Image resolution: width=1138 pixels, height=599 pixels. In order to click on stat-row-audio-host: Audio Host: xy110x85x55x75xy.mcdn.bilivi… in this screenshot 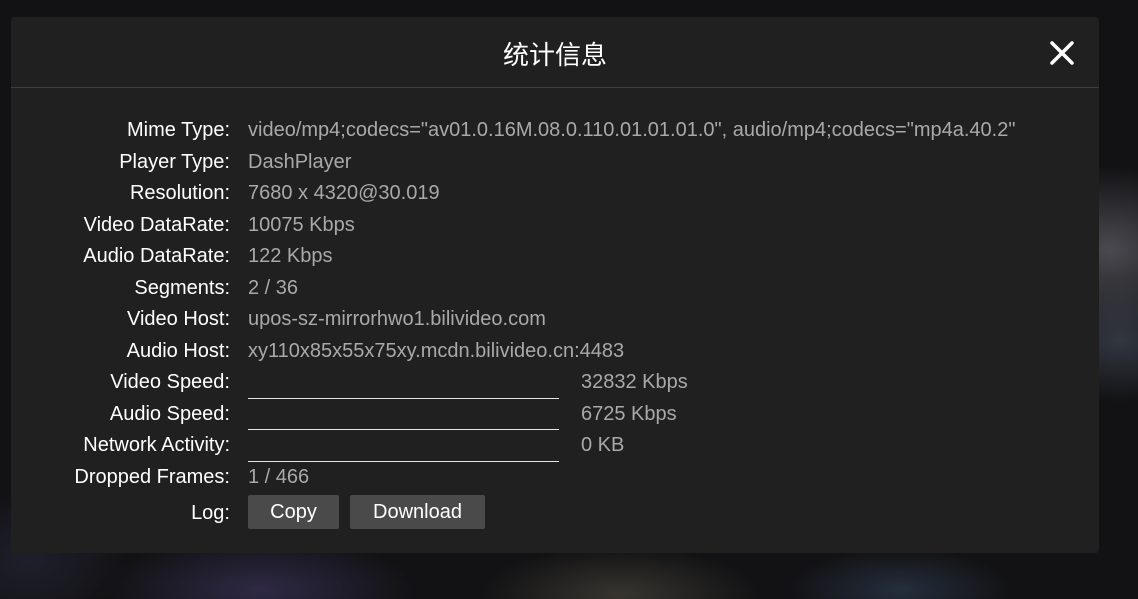, I will do `click(555, 352)`.